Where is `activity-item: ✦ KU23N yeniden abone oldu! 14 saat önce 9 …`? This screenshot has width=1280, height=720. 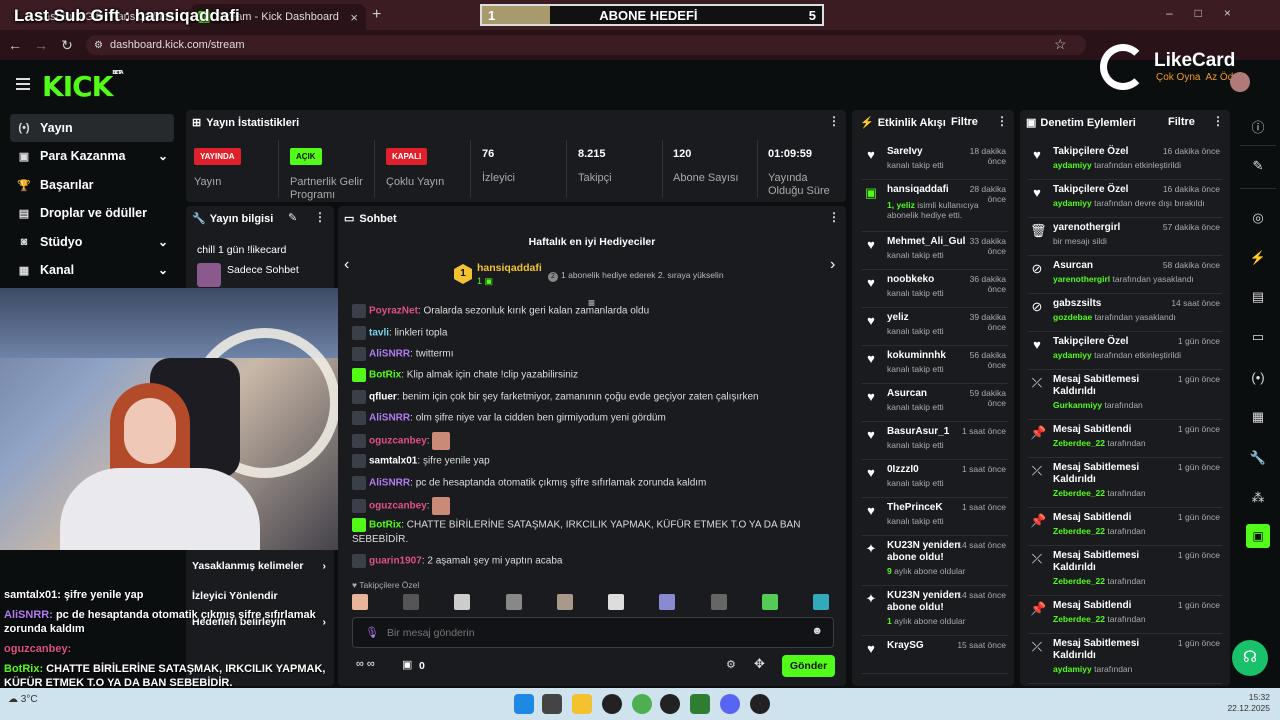 activity-item: ✦ KU23N yeniden abone oldu! 14 saat önce 9 … is located at coordinates (935, 563).